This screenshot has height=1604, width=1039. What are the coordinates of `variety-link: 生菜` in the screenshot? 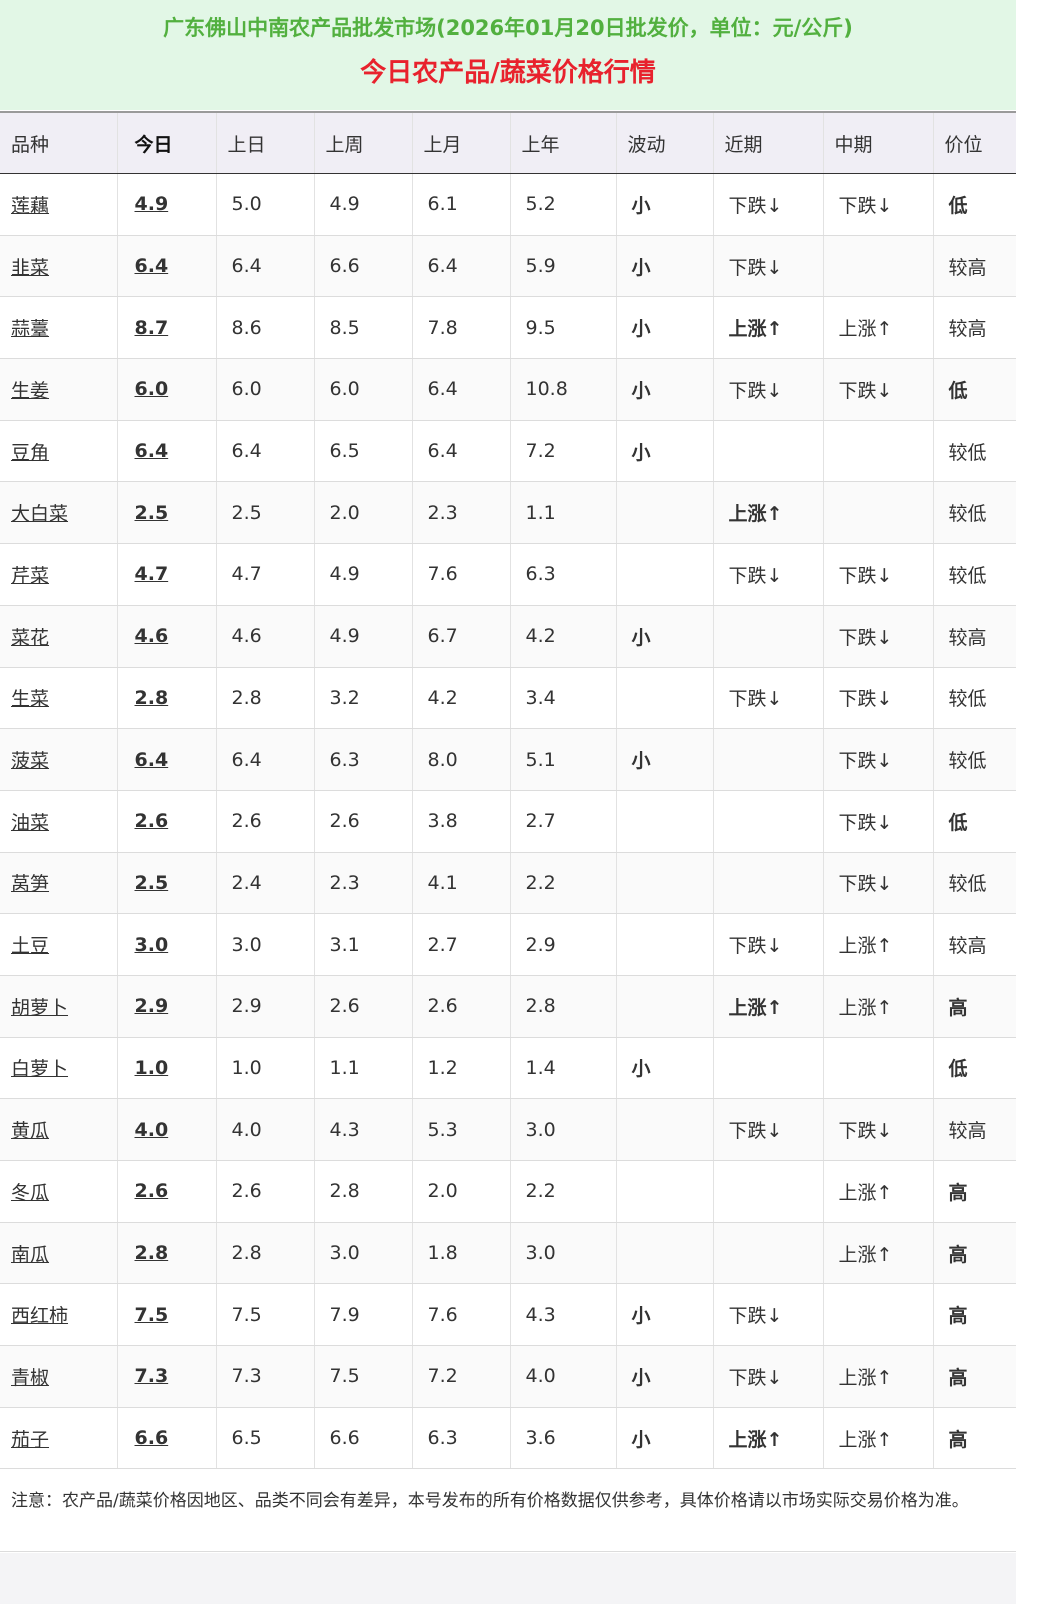 It's located at (58, 698).